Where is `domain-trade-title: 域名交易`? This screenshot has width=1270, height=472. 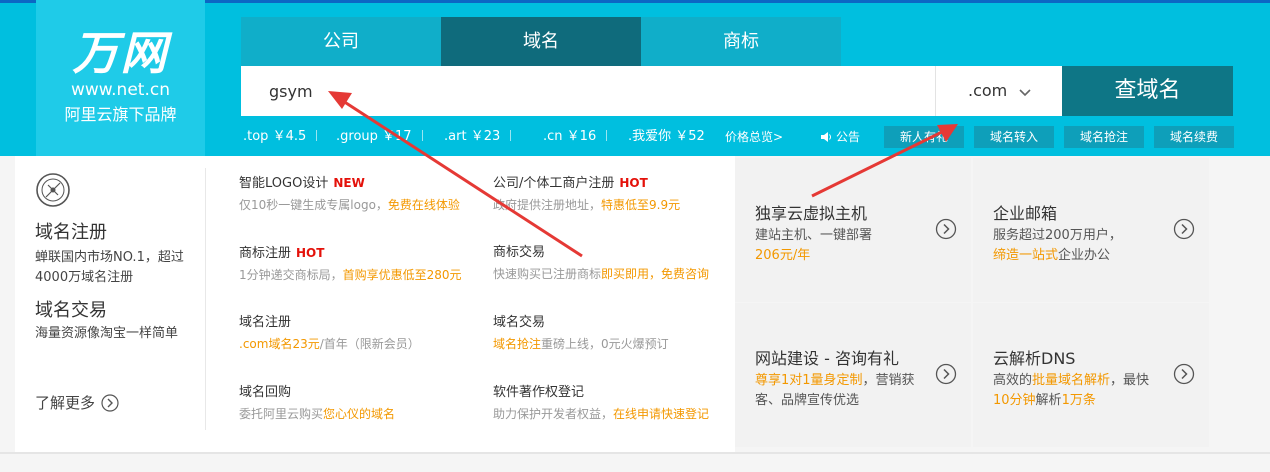
domain-trade-title: 域名交易 is located at coordinates (71, 310).